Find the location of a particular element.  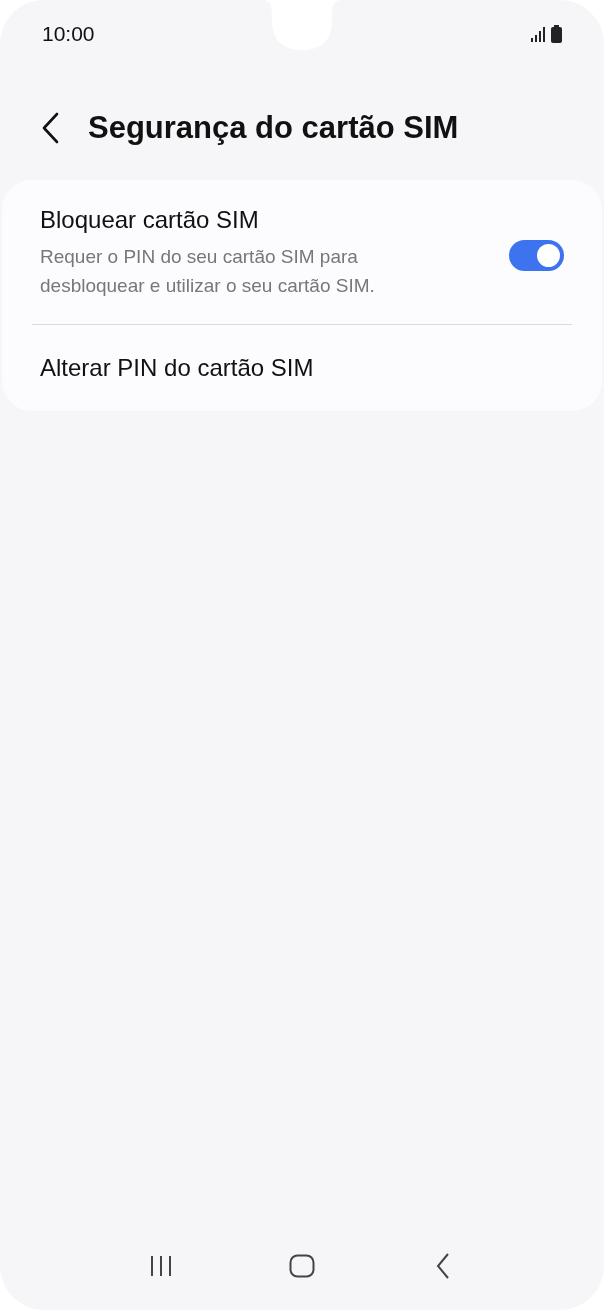

status-time: 10:00 is located at coordinates (68, 34).